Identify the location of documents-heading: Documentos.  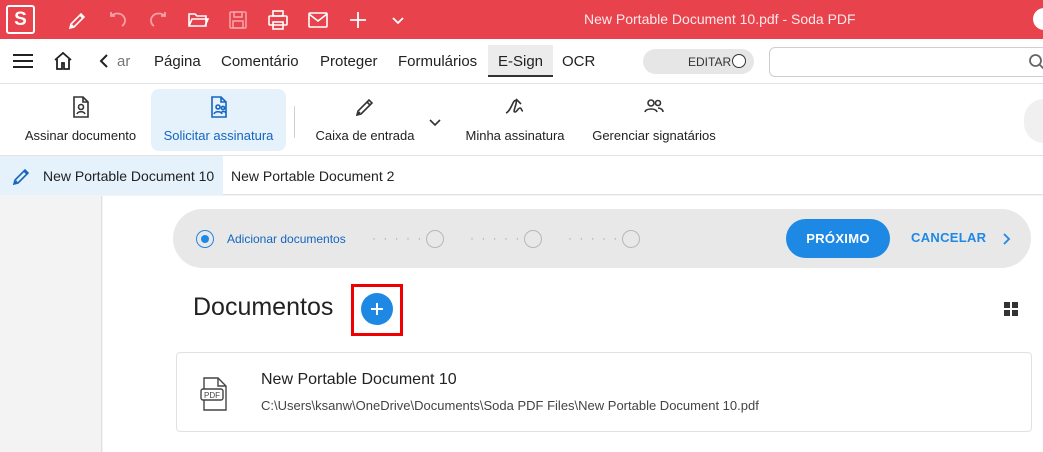
(263, 307).